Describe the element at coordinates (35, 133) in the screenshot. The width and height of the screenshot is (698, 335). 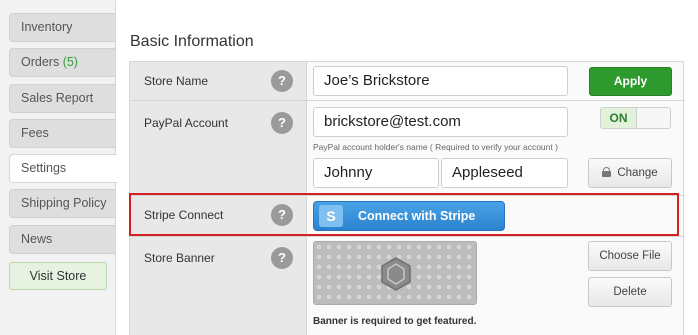
I see `sidebar-item-label: Fees` at that location.